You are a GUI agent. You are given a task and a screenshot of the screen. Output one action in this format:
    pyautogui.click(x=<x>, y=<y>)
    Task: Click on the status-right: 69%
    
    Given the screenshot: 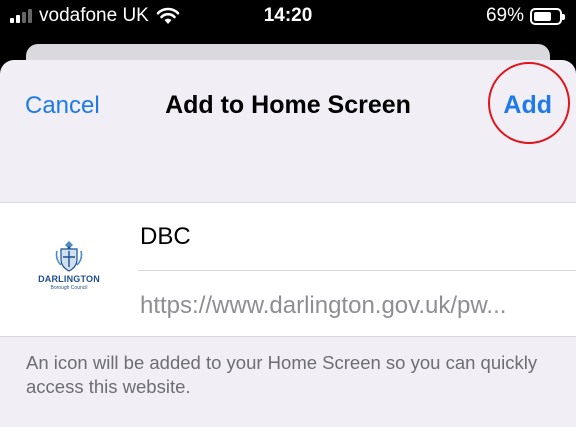 What is the action you would take?
    pyautogui.click(x=525, y=16)
    